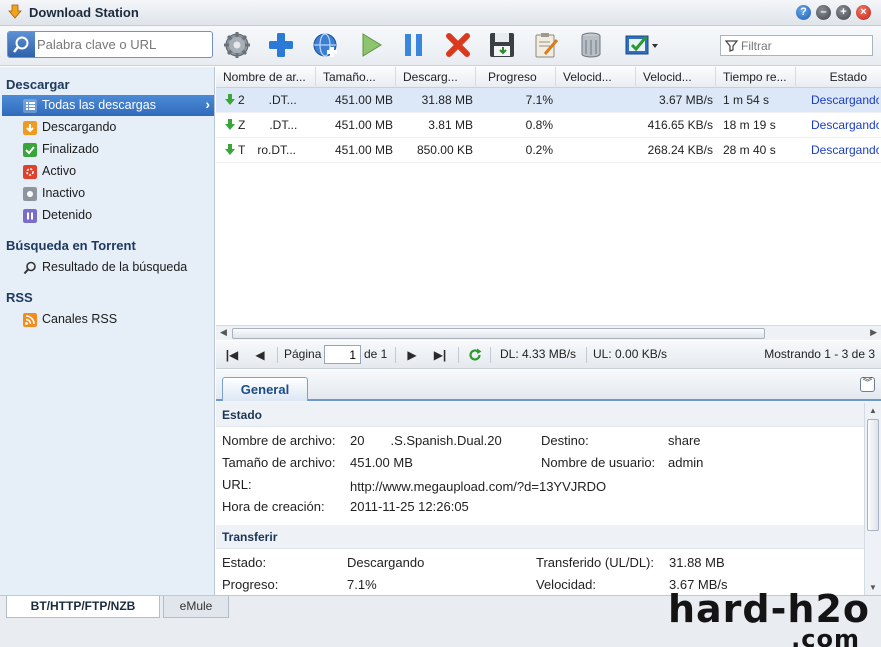  Describe the element at coordinates (838, 77) in the screenshot. I see `column-header-status: Estado` at that location.